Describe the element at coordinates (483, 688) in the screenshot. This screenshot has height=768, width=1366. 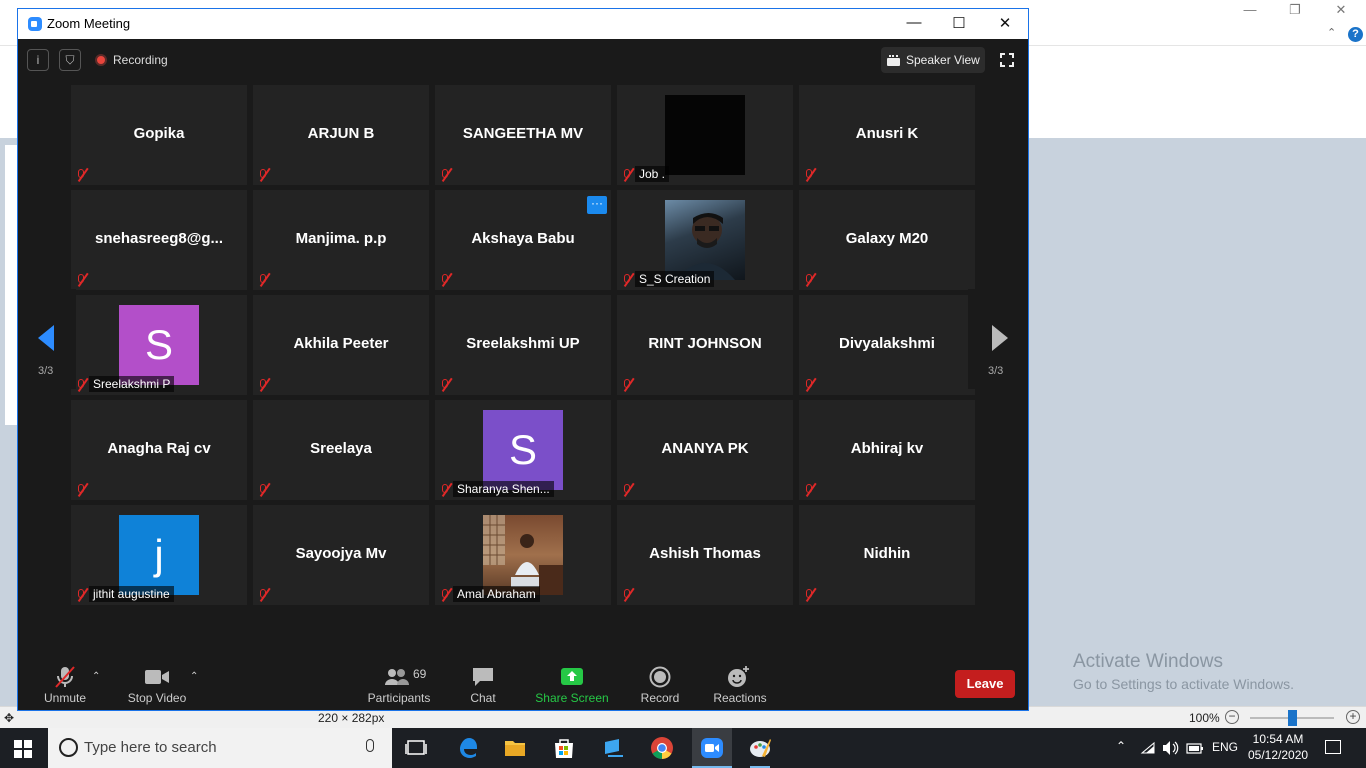
I see `chat-button: Chat` at that location.